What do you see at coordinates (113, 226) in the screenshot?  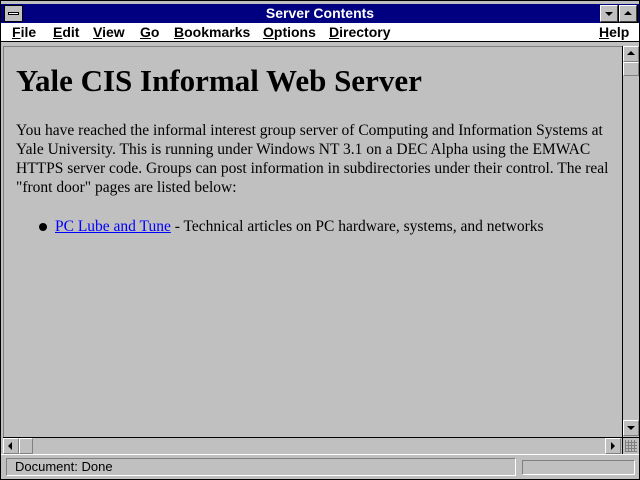 I see `pc-lube-and-tune-link: PC Lube and Tune` at bounding box center [113, 226].